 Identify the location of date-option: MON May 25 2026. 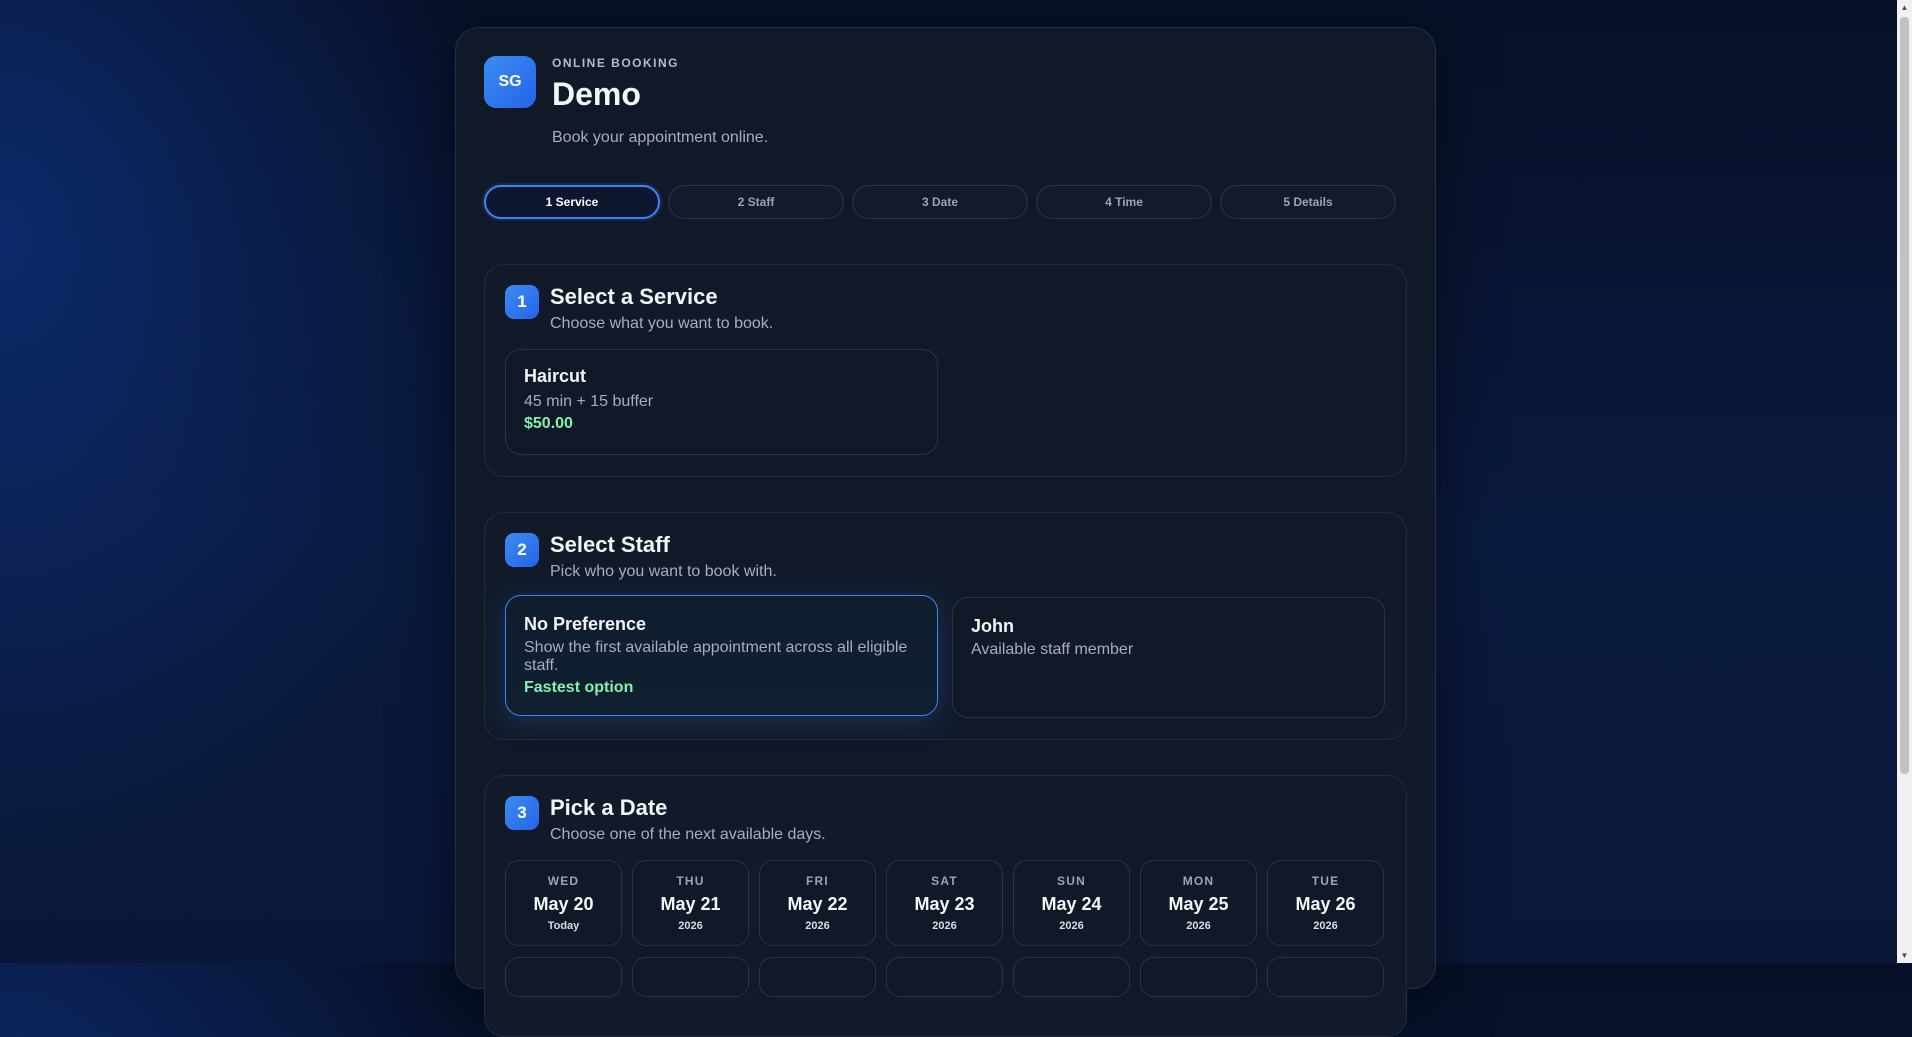
(1198, 903).